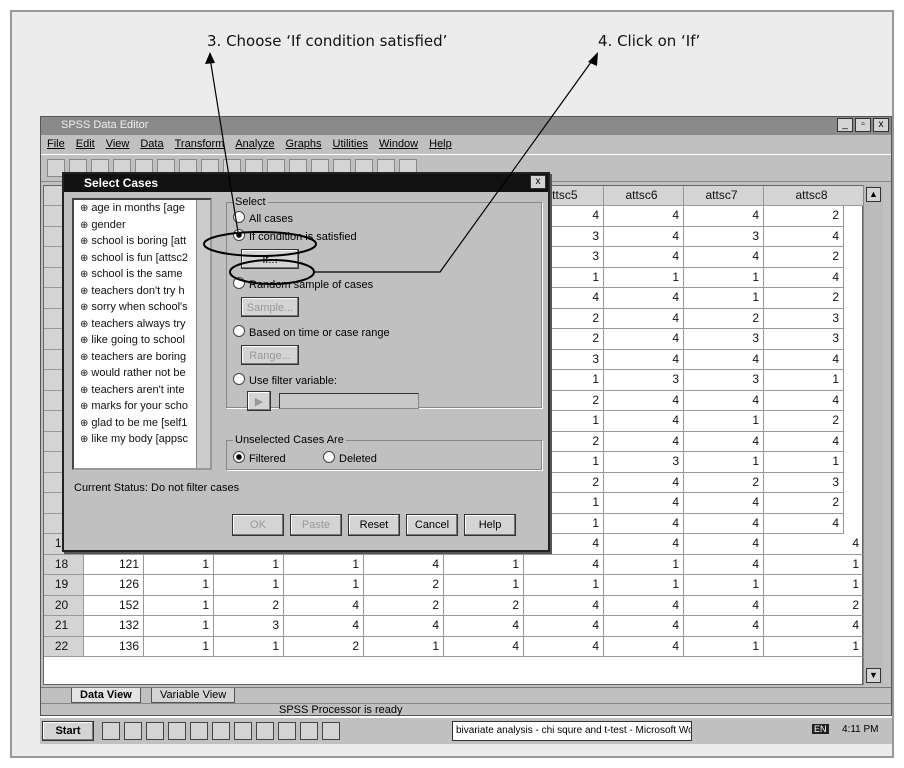 The image size is (904, 768). I want to click on row-header: 18, so click(64, 564).